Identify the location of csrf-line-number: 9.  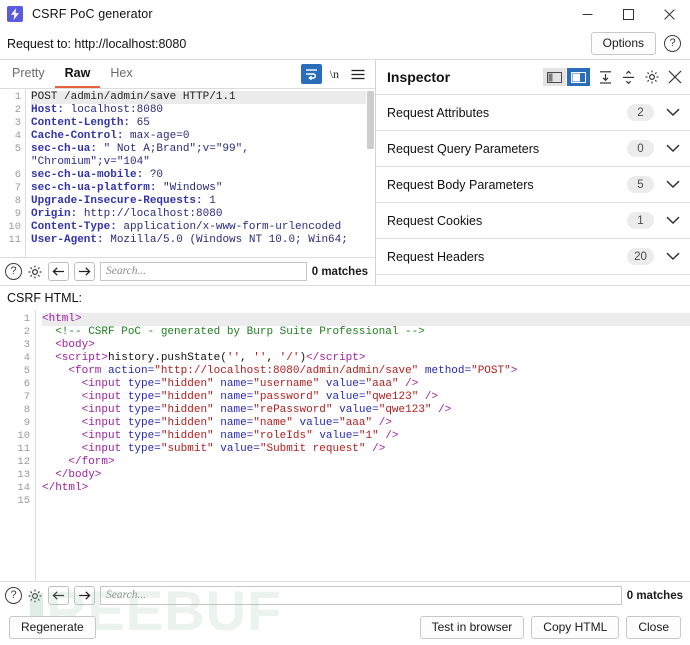
(26, 423).